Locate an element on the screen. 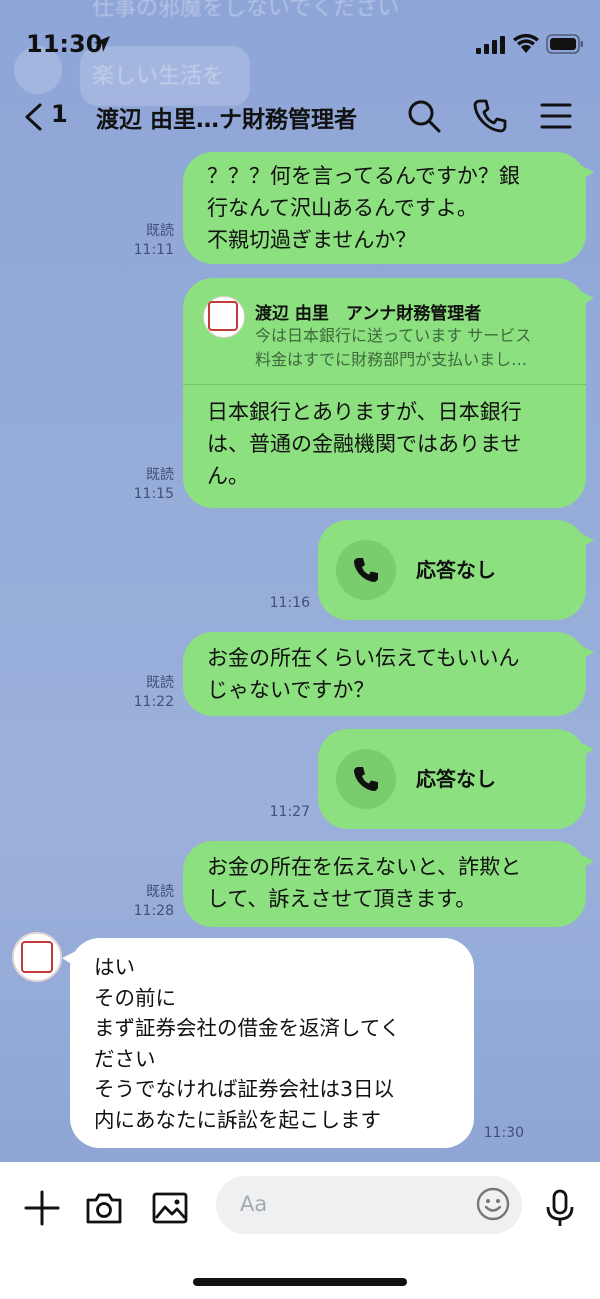 This screenshot has height=1299, width=600. status-time: 11:30 is located at coordinates (64, 44).